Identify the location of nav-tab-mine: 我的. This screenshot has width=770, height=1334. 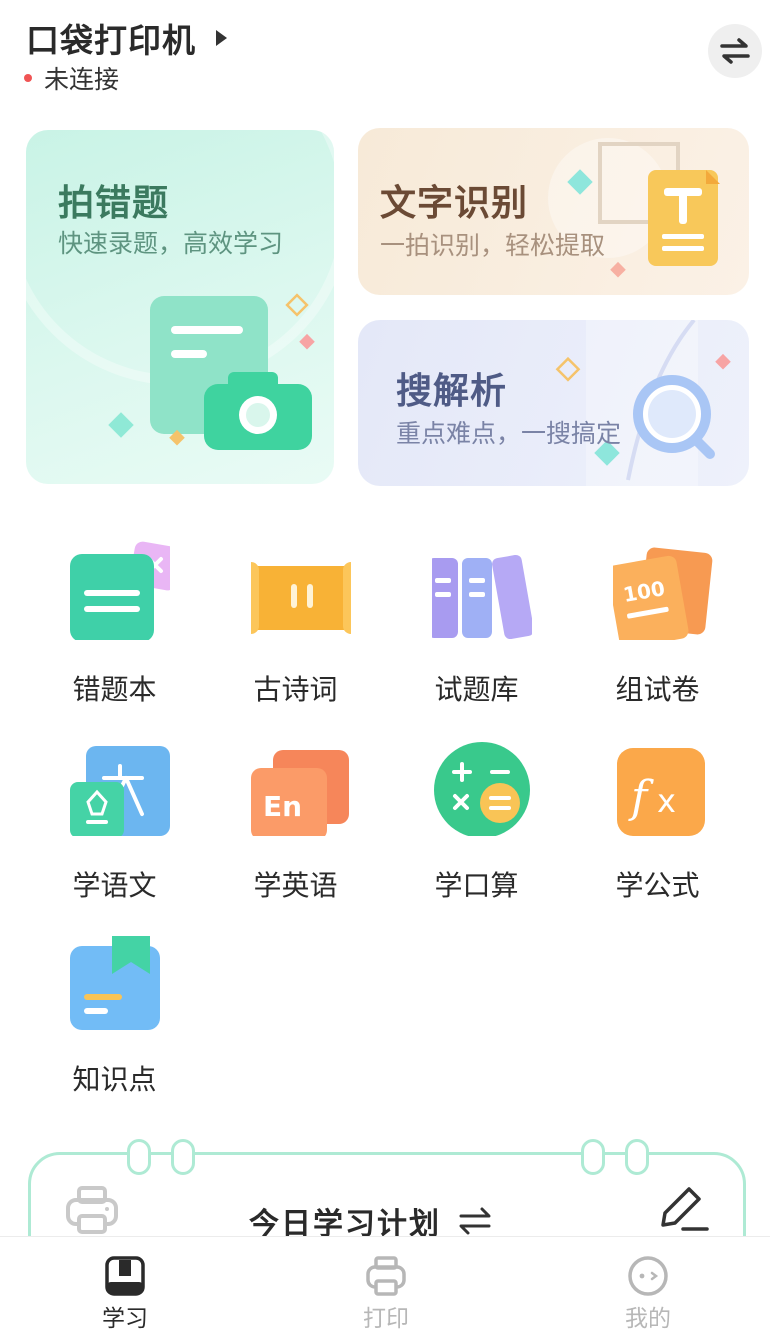
(648, 1285).